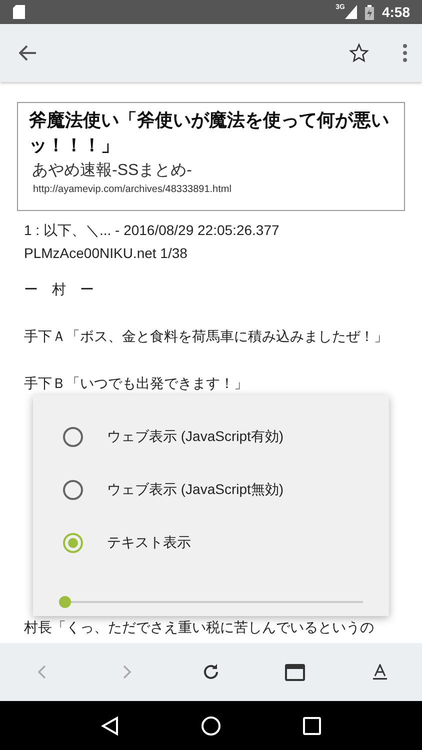 This screenshot has width=422, height=750. What do you see at coordinates (359, 53) in the screenshot?
I see `star-icon` at bounding box center [359, 53].